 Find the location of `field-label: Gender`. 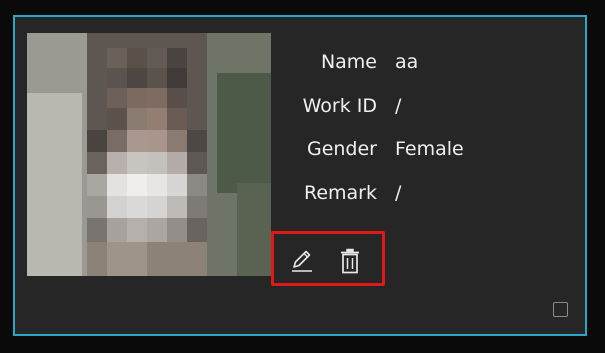

field-label: Gender is located at coordinates (341, 149).